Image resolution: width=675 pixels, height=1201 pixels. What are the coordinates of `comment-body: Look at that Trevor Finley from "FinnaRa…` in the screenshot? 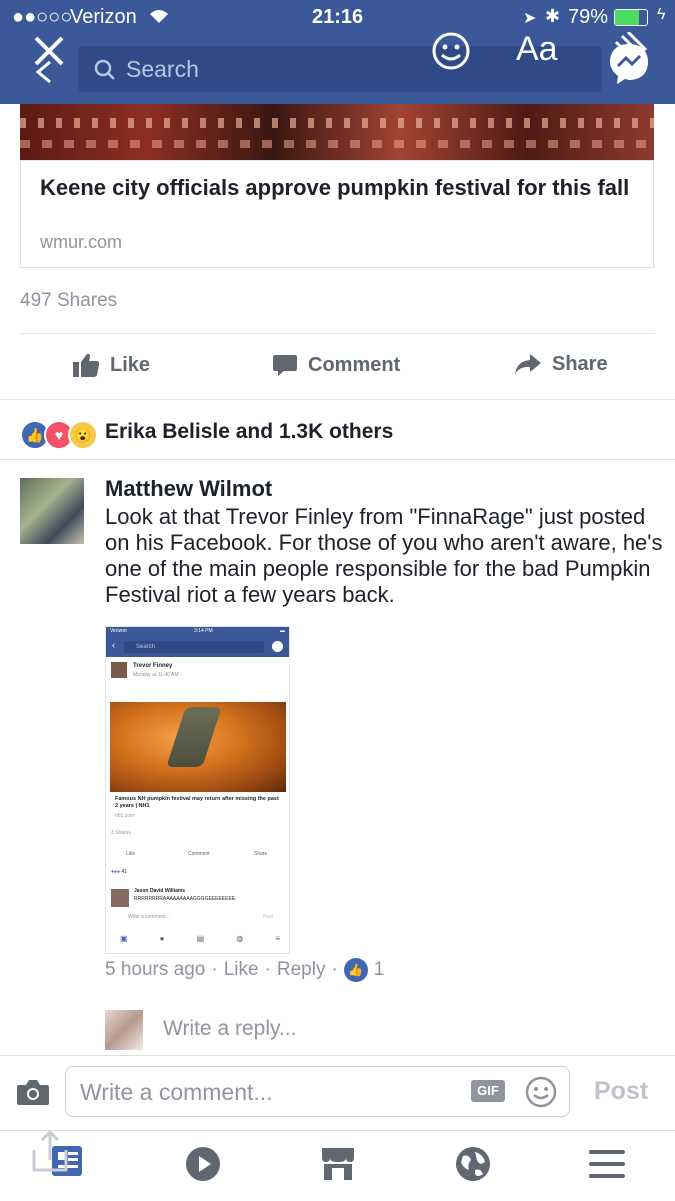 It's located at (384, 555).